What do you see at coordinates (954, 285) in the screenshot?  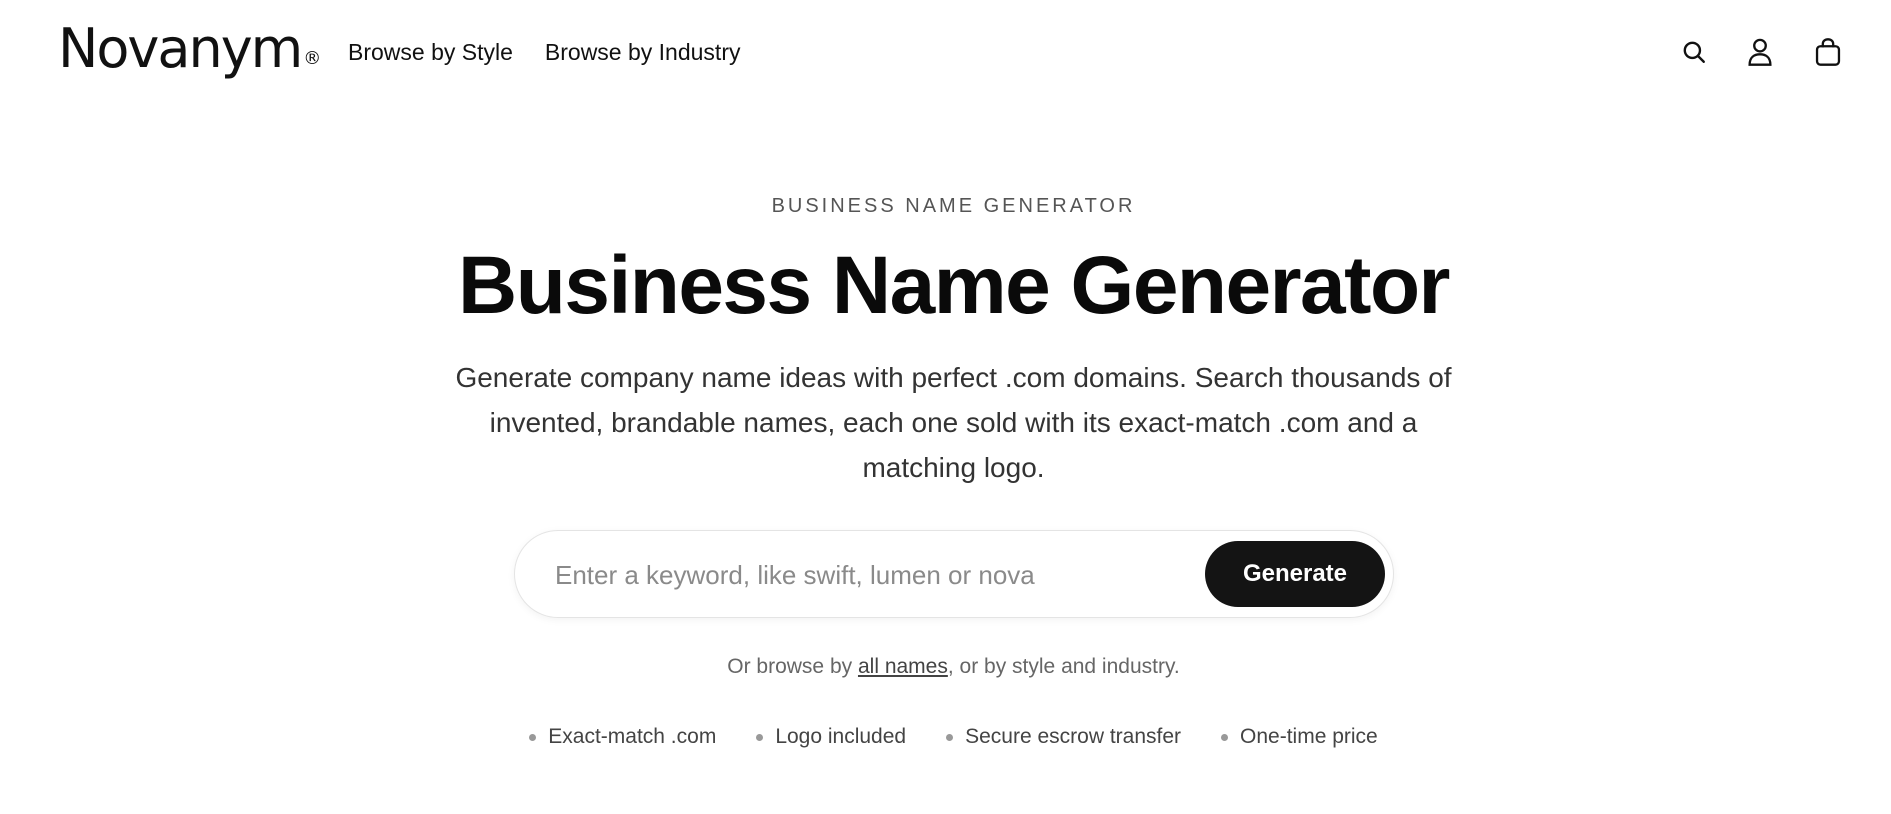 I see `page-title: Business Name Generator` at bounding box center [954, 285].